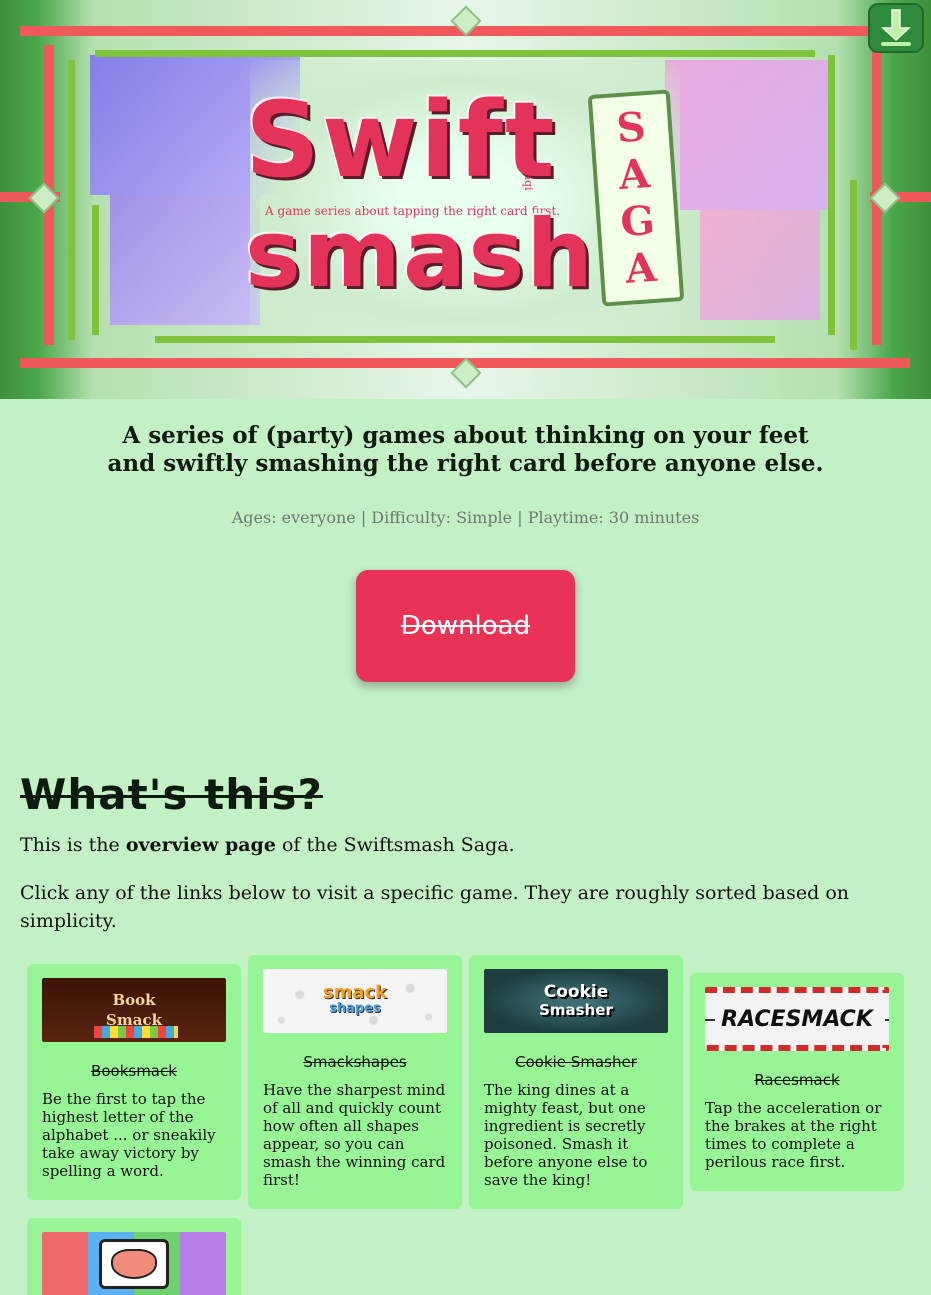 Image resolution: width=931 pixels, height=1295 pixels. I want to click on banner-byline: By Pandaqi, so click(528, 159).